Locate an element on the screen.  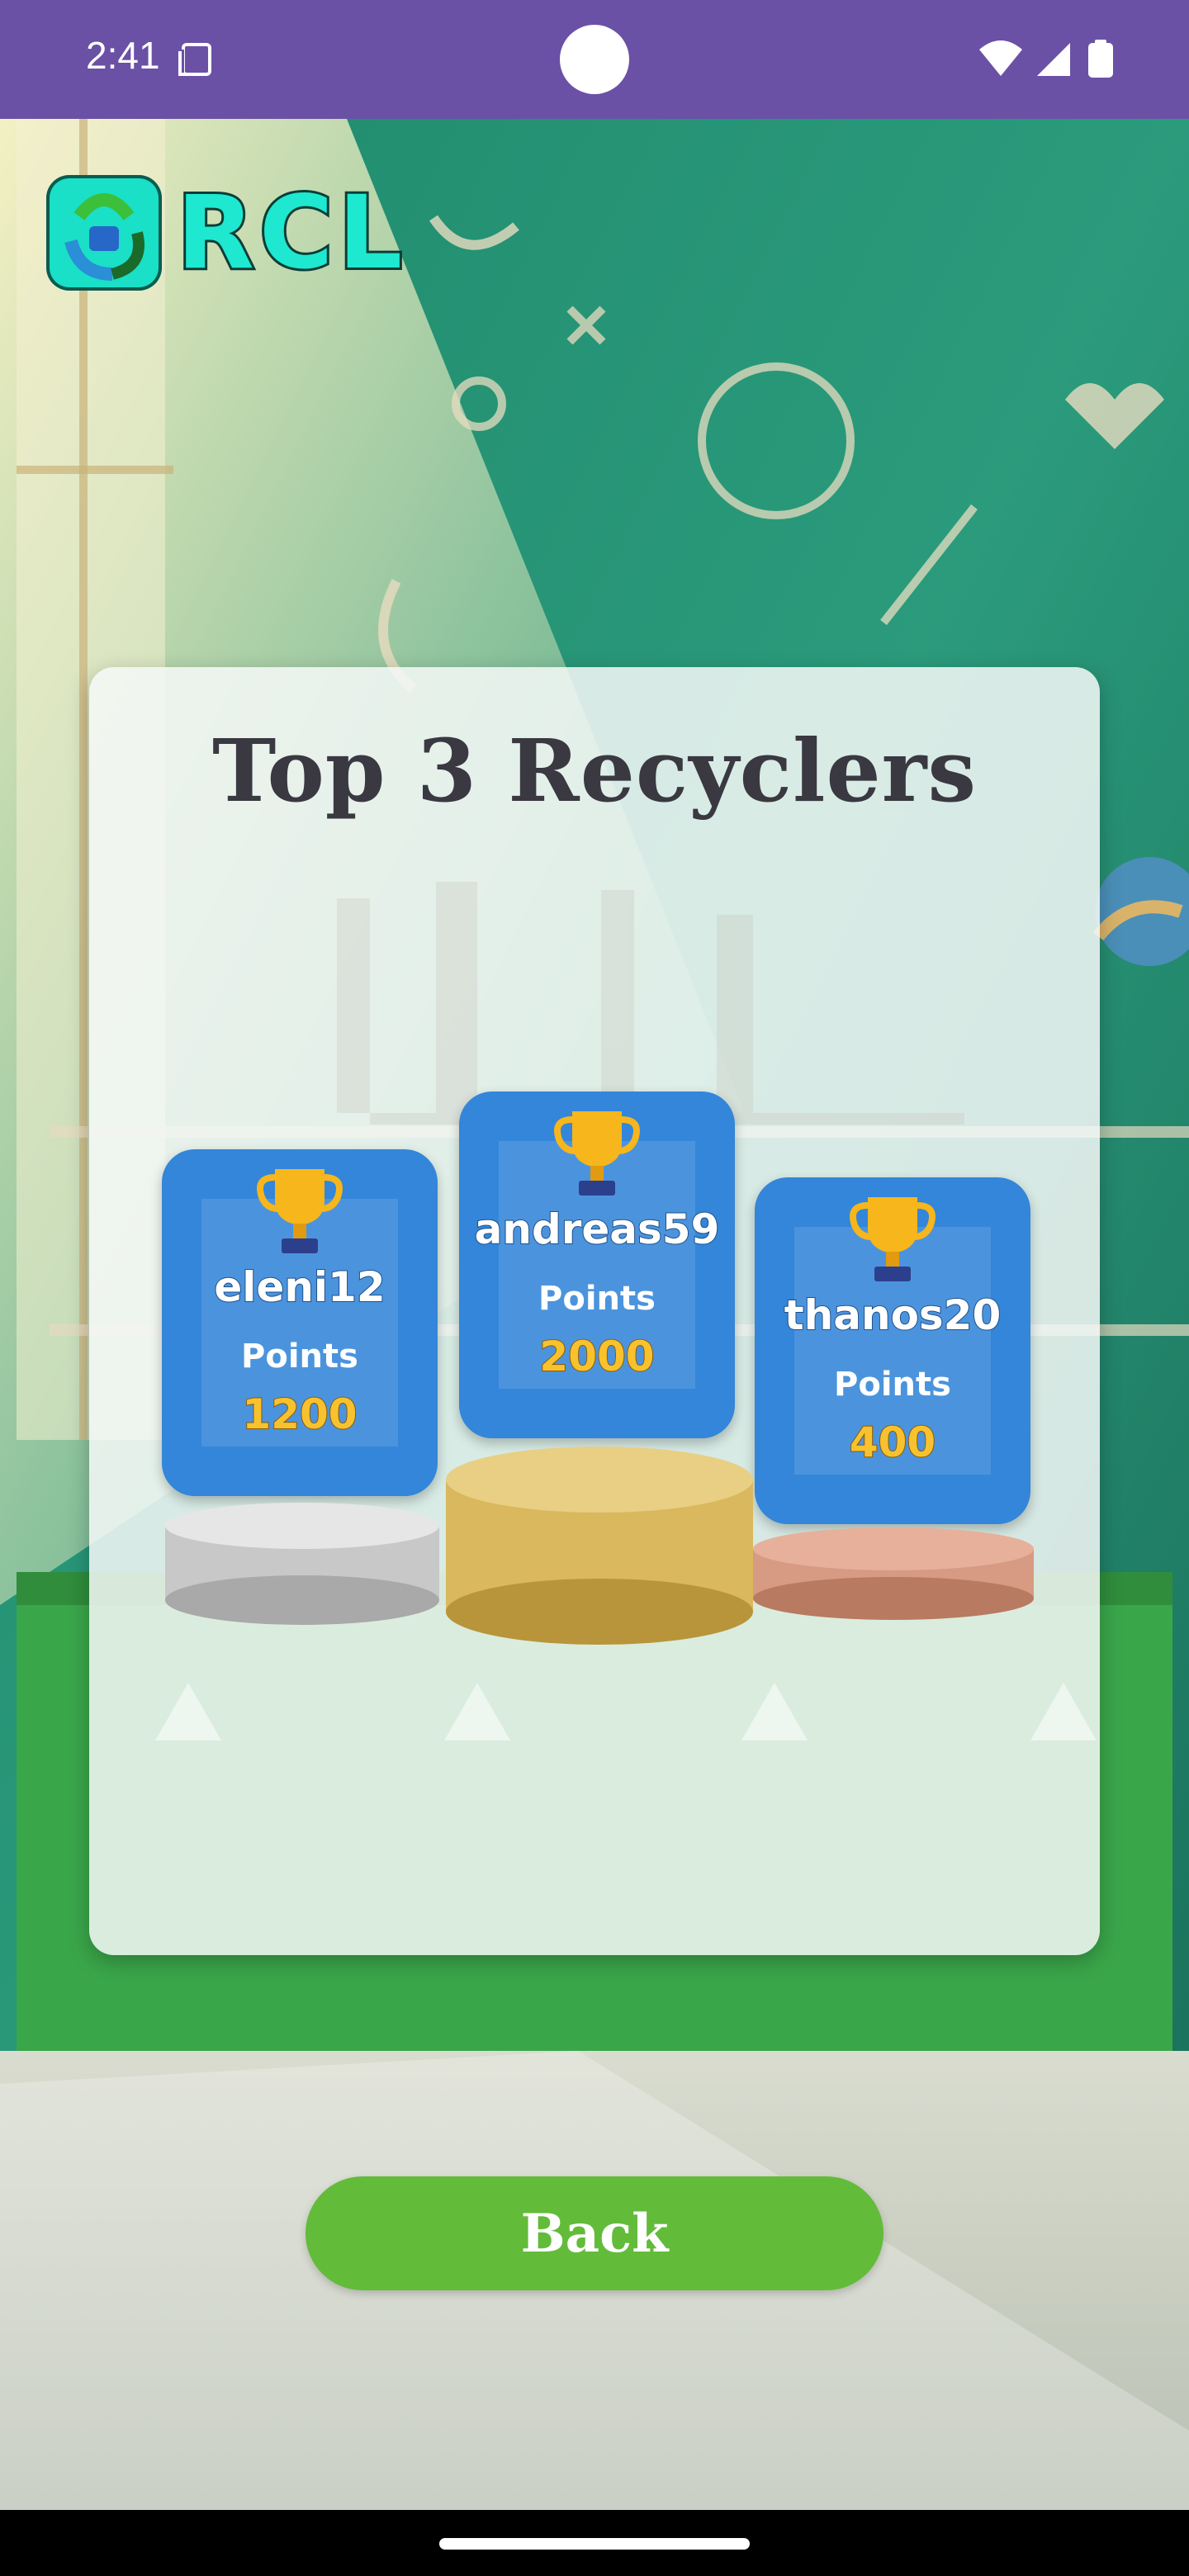
player-card-1st: andreas59 Points 2000 is located at coordinates (597, 1264).